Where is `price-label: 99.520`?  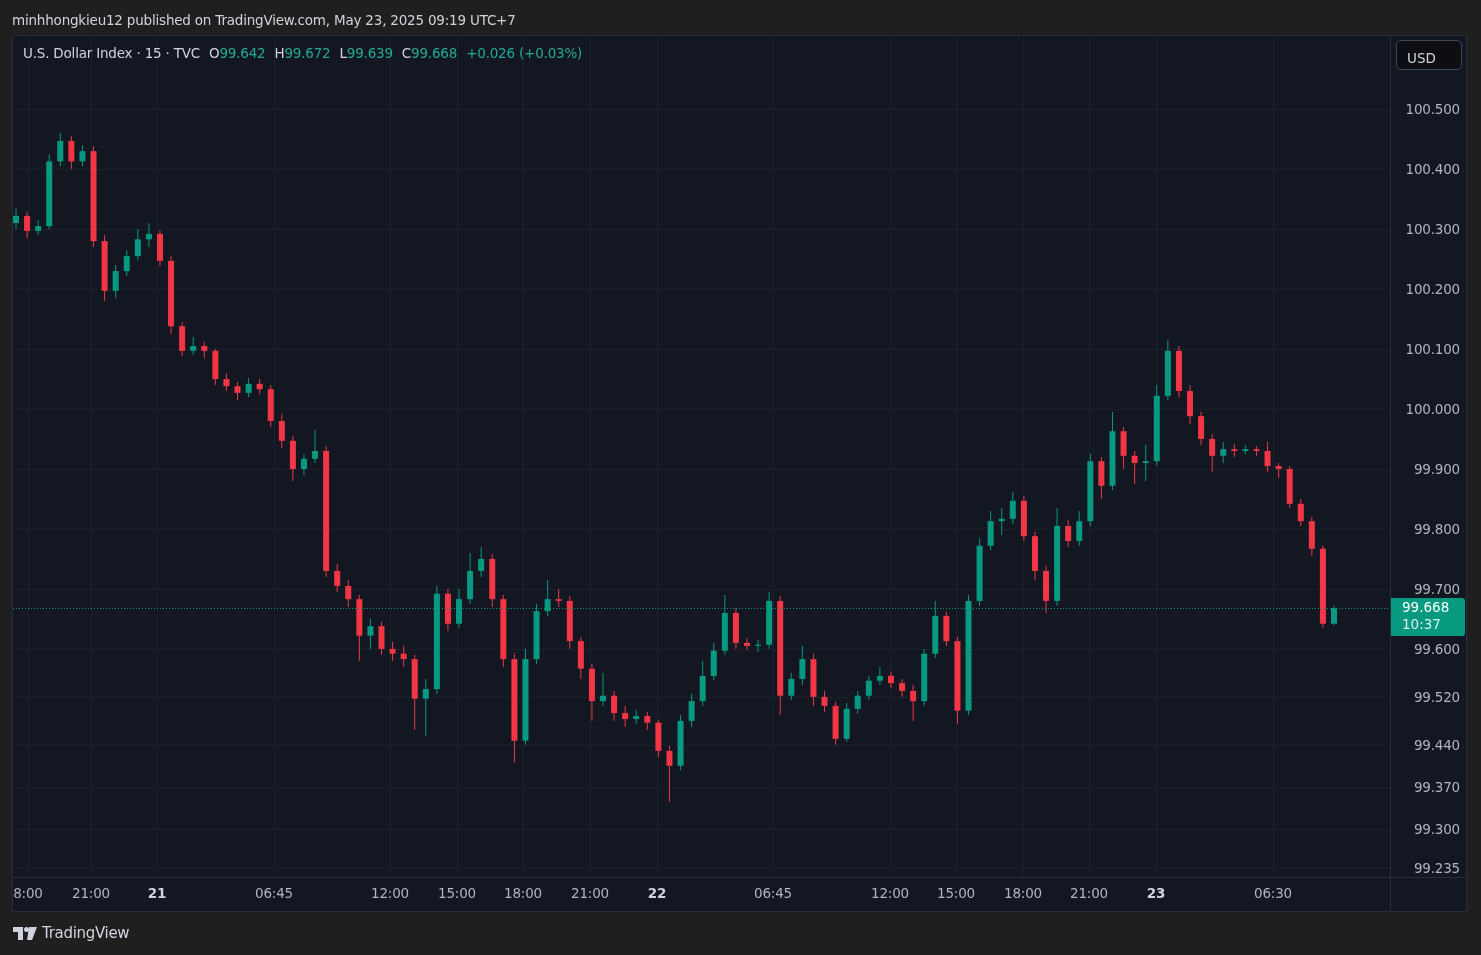
price-label: 99.520 is located at coordinates (1436, 696).